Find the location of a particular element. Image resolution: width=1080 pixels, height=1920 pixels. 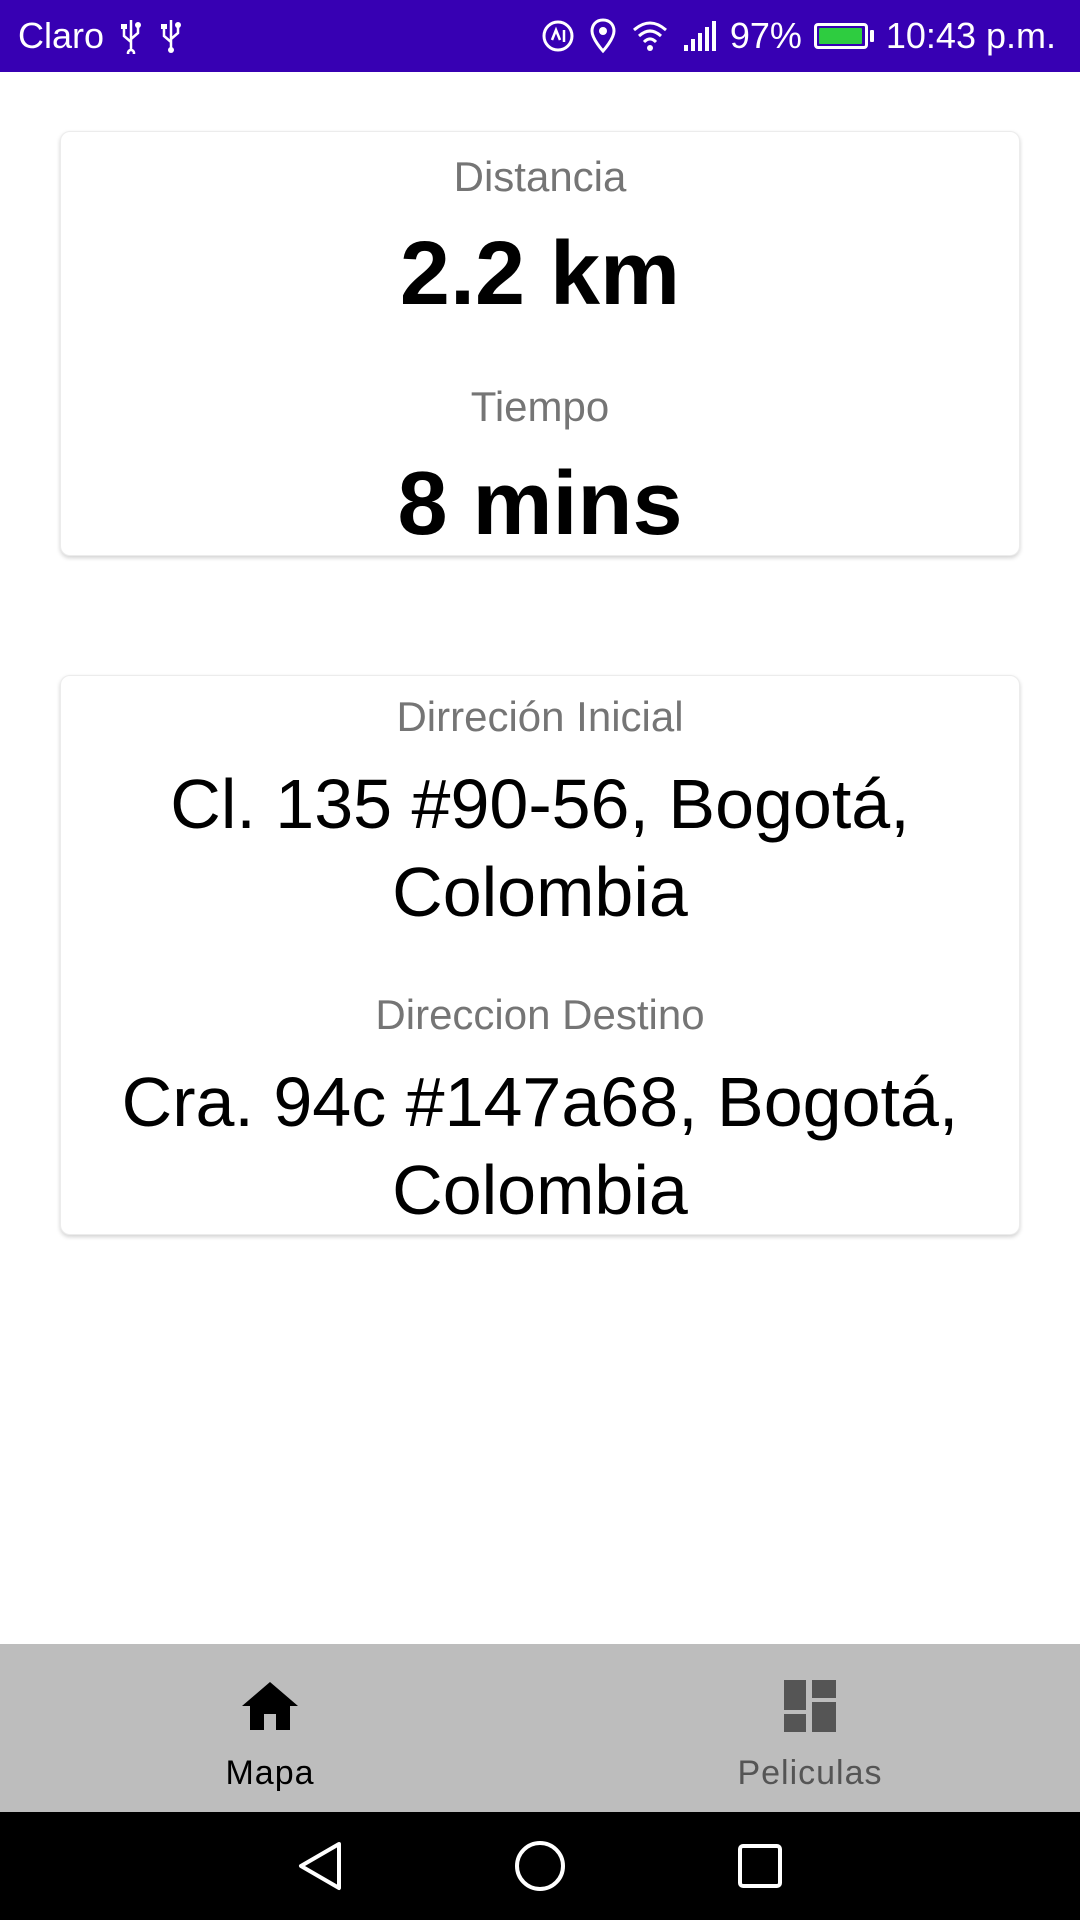

status-left: Claro is located at coordinates (101, 36).